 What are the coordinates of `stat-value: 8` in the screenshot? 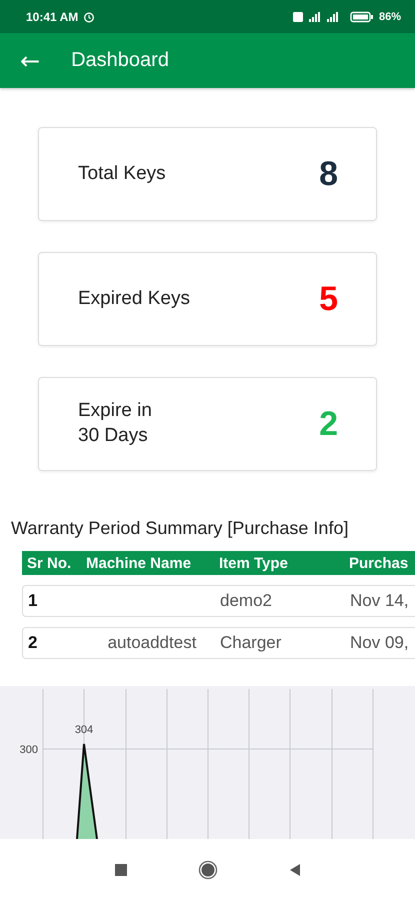 It's located at (328, 174).